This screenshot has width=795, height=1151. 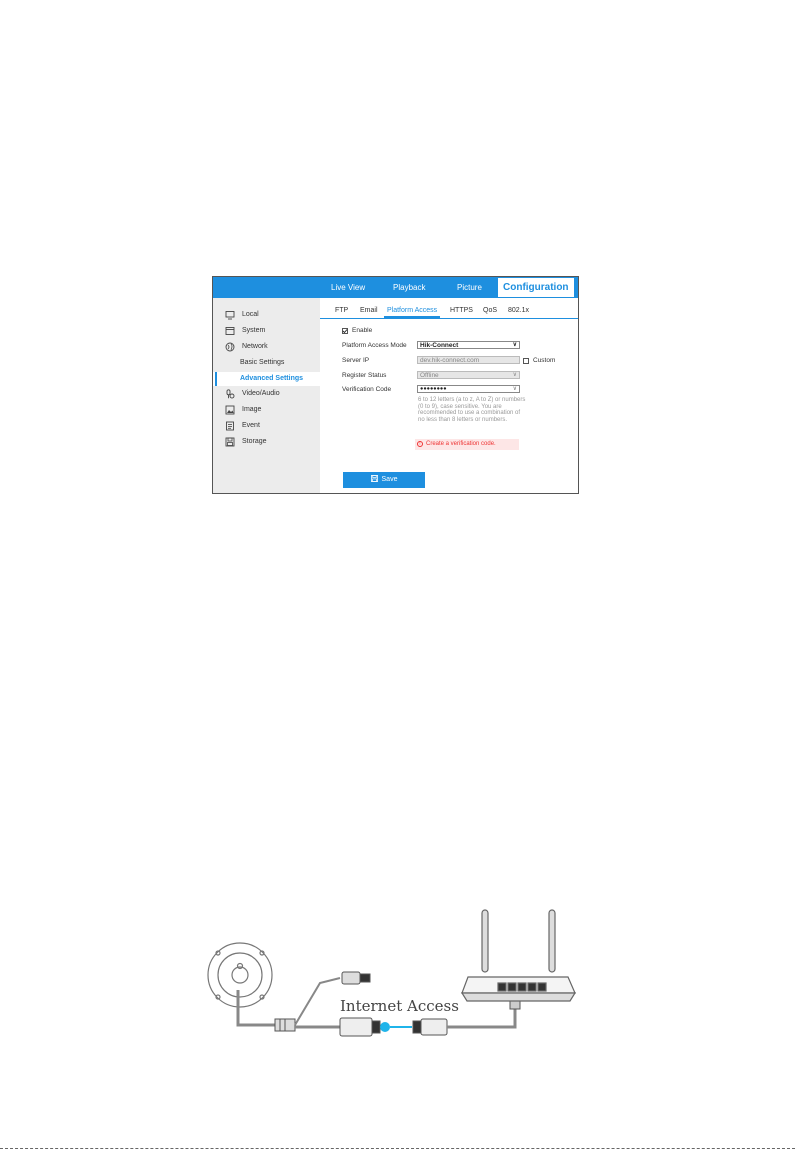 What do you see at coordinates (450, 360) in the screenshot?
I see `server-ip-value: dev.hik-connect.com` at bounding box center [450, 360].